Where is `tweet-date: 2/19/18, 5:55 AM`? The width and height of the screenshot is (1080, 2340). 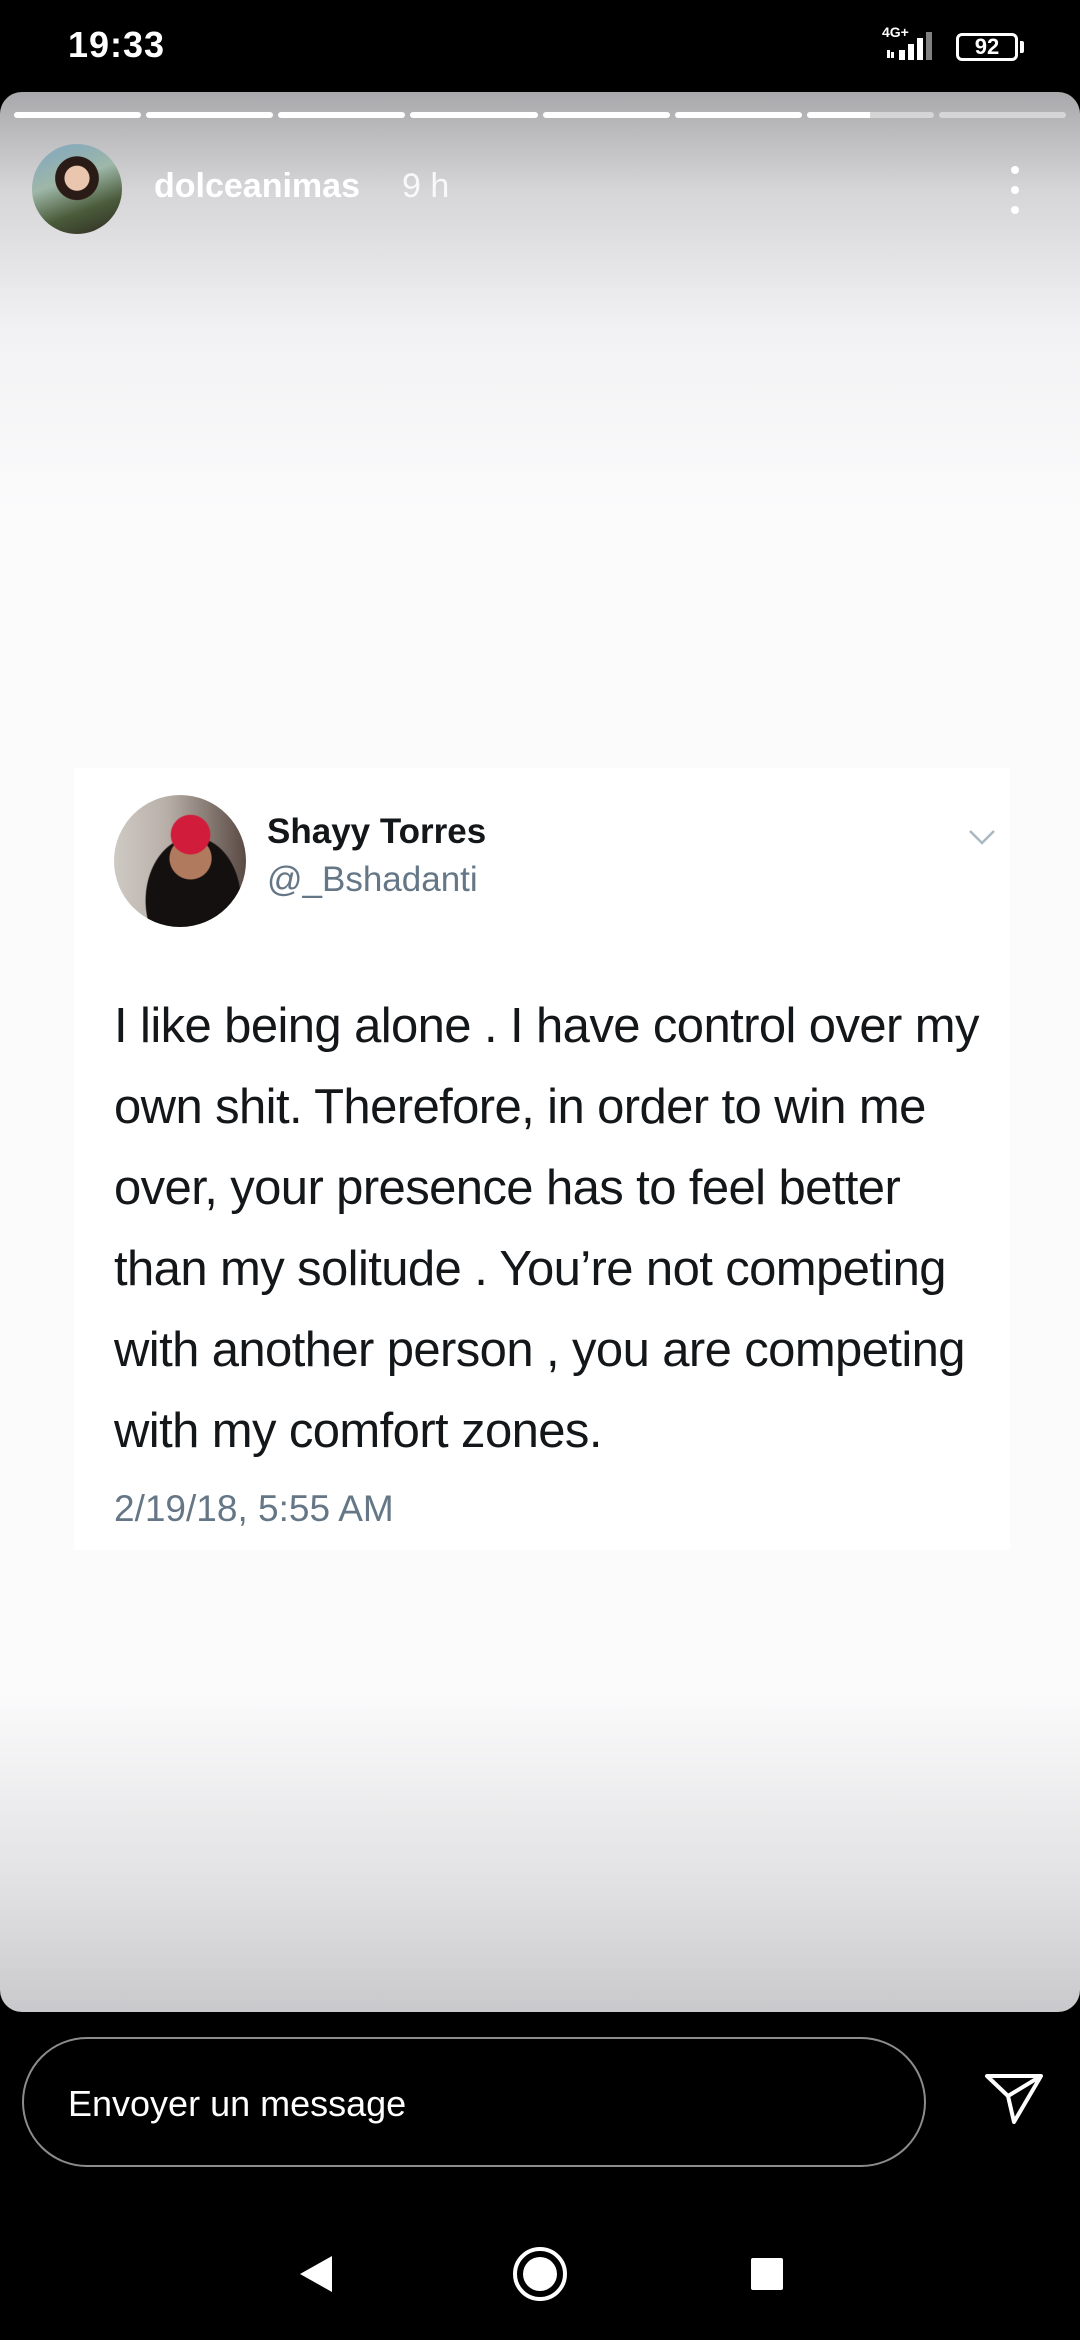 tweet-date: 2/19/18, 5:55 AM is located at coordinates (254, 1508).